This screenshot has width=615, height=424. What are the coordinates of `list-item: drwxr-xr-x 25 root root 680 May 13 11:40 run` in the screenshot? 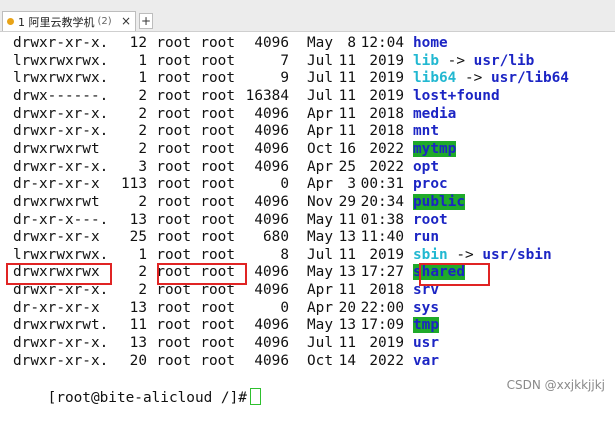 It's located at (226, 237).